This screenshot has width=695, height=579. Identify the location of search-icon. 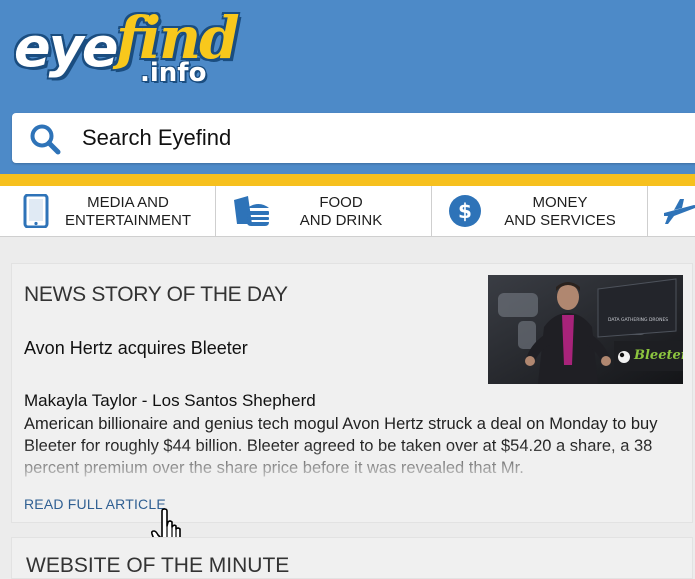
(45, 139).